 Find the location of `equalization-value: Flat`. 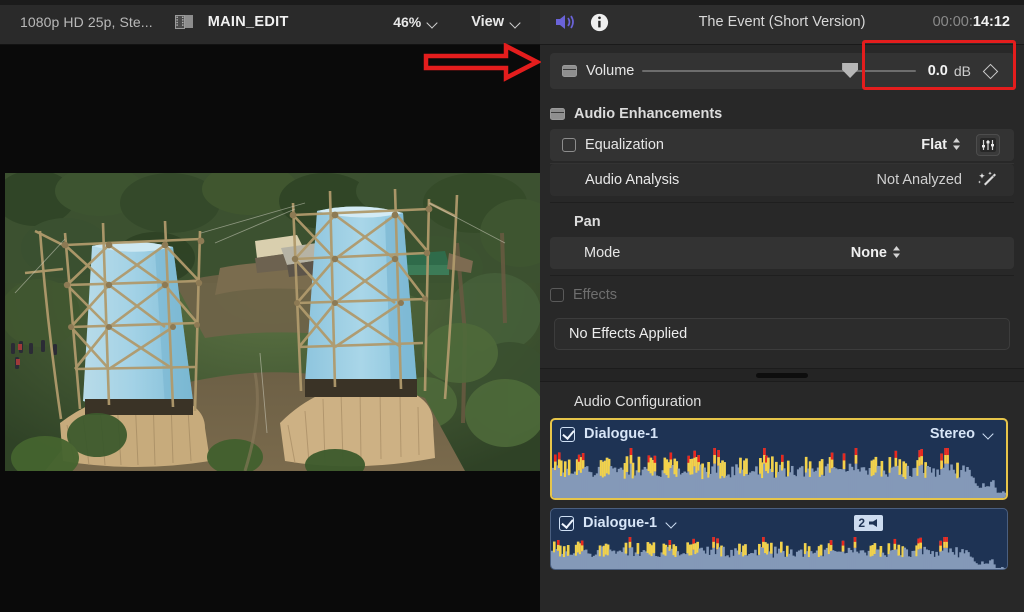

equalization-value: Flat is located at coordinates (934, 145).